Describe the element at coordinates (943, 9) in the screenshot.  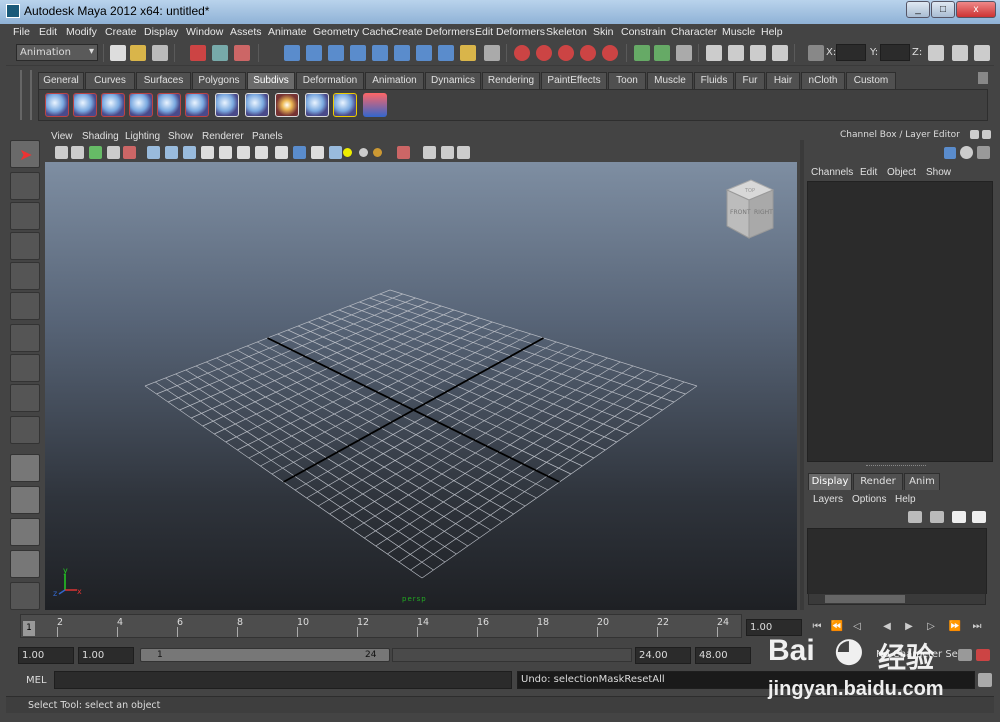
I see `maximize-button: □` at that location.